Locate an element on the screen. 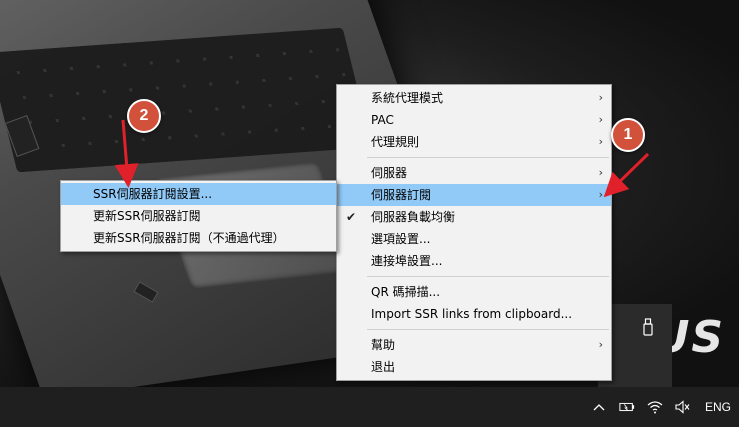 The image size is (739, 427). battery-icon is located at coordinates (627, 407).